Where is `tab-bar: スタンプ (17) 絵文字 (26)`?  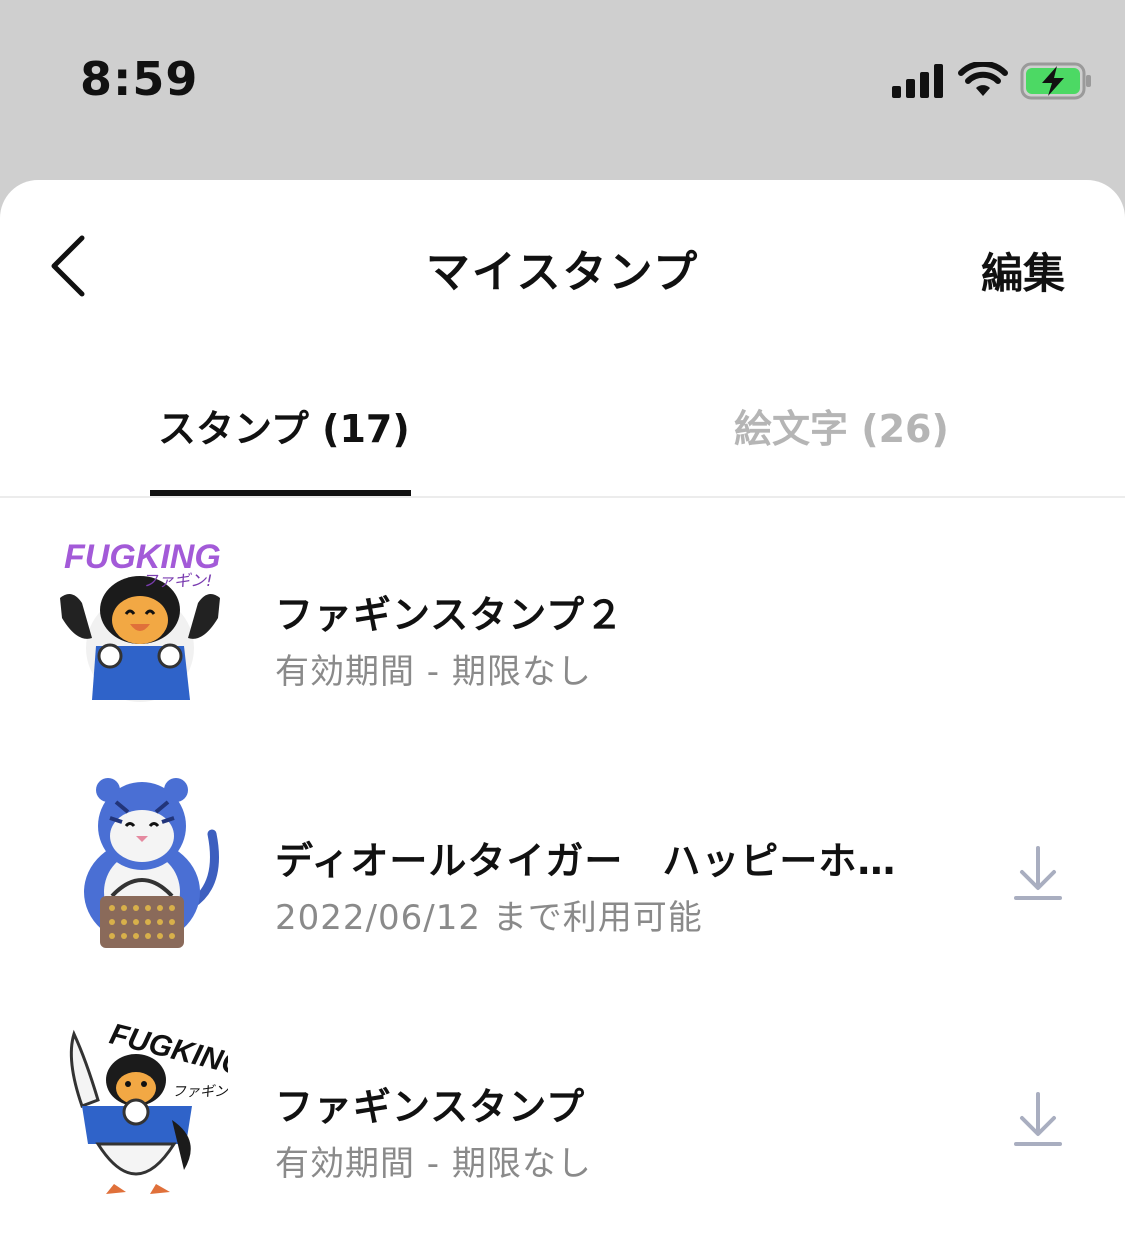
tab-bar: スタンプ (17) 絵文字 (26) is located at coordinates (562, 434).